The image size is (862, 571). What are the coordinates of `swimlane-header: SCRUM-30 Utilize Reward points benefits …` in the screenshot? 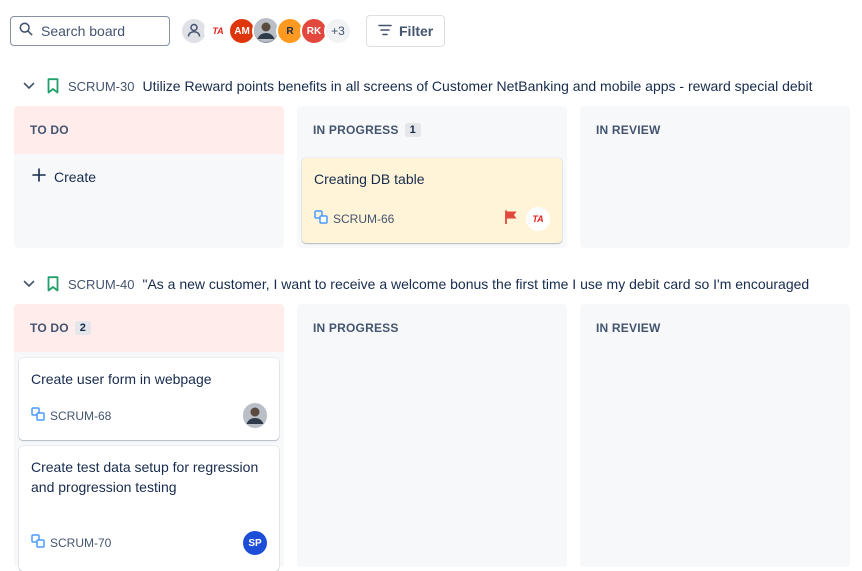 It's located at (431, 86).